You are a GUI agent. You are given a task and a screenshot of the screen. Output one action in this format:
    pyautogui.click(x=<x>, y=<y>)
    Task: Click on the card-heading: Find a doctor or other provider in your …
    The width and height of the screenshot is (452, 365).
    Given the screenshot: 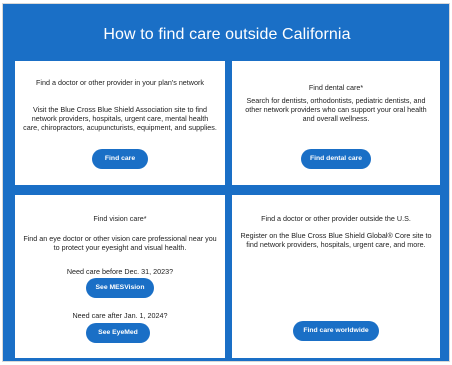 What is the action you would take?
    pyautogui.click(x=120, y=82)
    